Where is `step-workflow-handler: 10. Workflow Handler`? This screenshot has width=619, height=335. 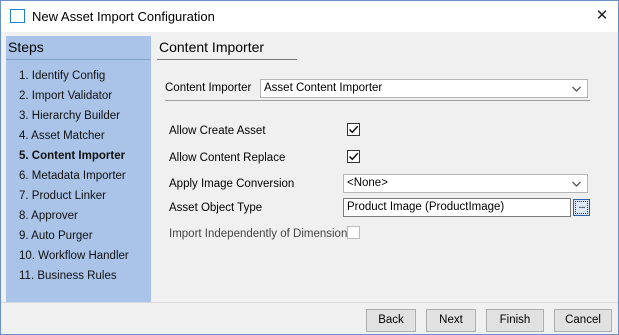 step-workflow-handler: 10. Workflow Handler is located at coordinates (74, 259).